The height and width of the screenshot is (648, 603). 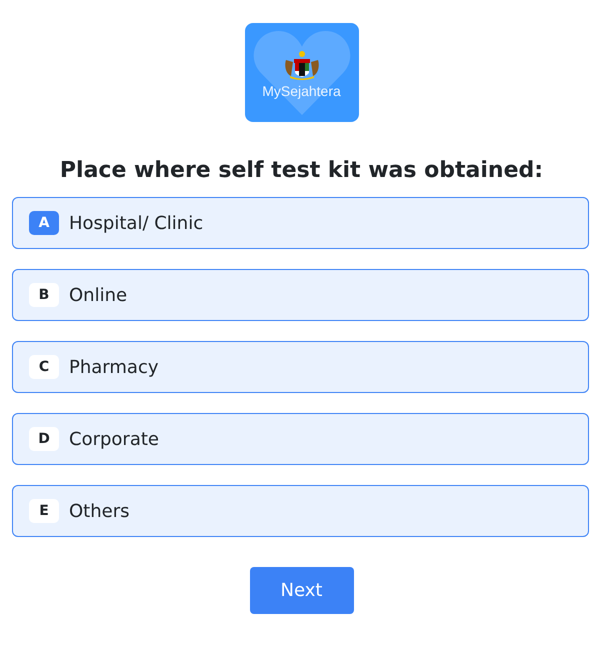 What do you see at coordinates (300, 367) in the screenshot?
I see `answer-option: C Pharmacy` at bounding box center [300, 367].